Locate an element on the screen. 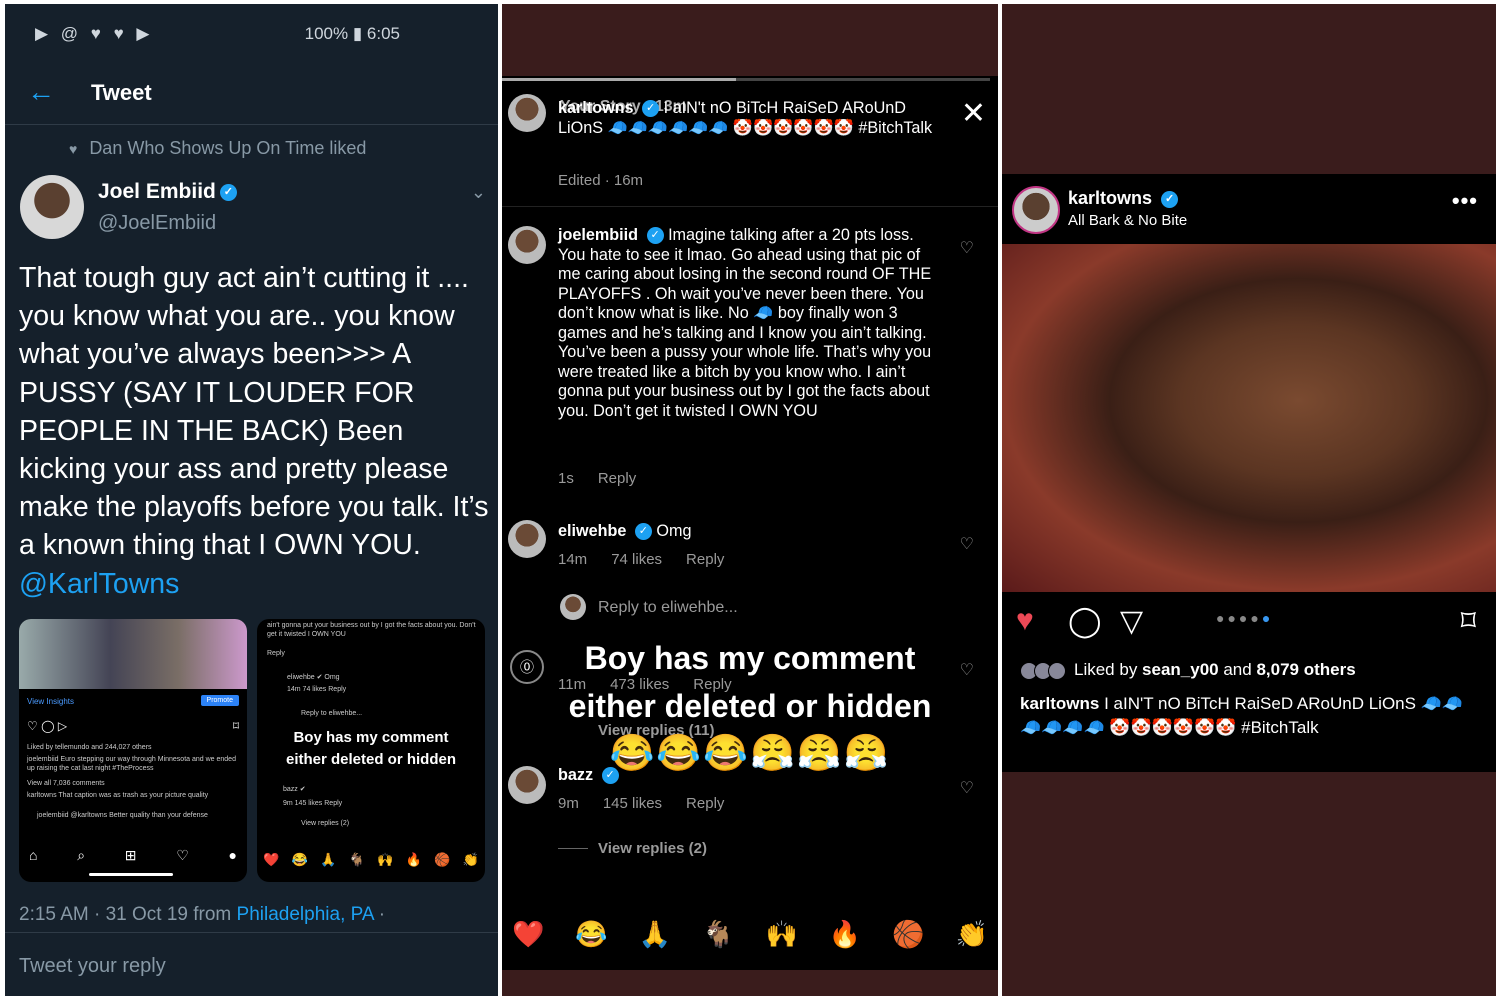 The image size is (1500, 1000). comment-username: eliwehbe is located at coordinates (592, 531).